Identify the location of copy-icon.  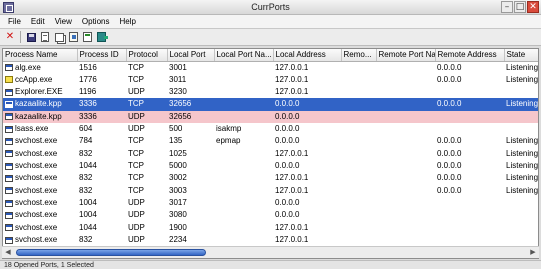
(59, 37).